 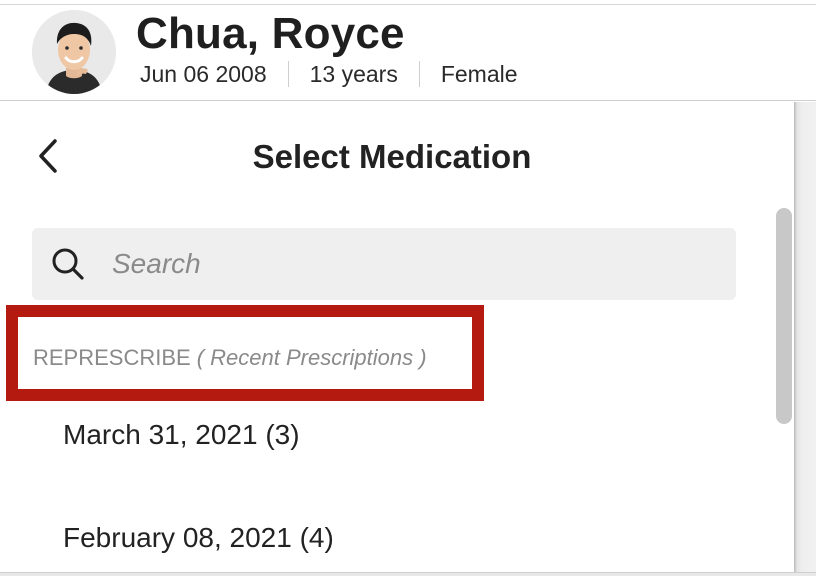 What do you see at coordinates (408, 574) in the screenshot?
I see `bottom-divider` at bounding box center [408, 574].